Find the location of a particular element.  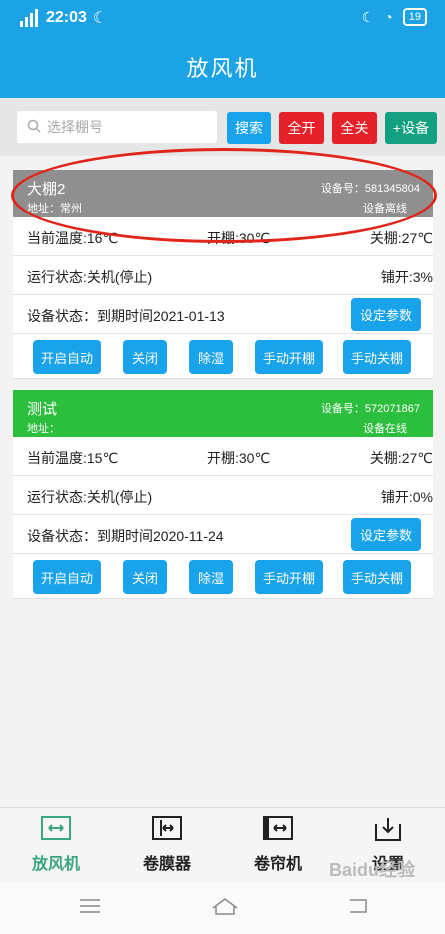

menu-icon is located at coordinates (90, 906).